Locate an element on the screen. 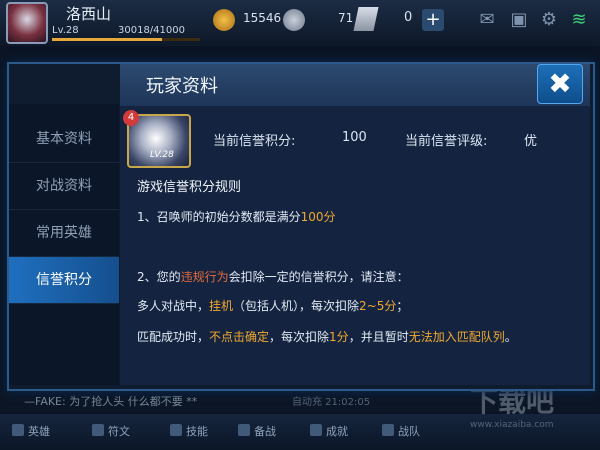 This screenshot has height=450, width=600. chat-message: —FAKE: 为了抢人头 什么都不要 ** is located at coordinates (111, 401).